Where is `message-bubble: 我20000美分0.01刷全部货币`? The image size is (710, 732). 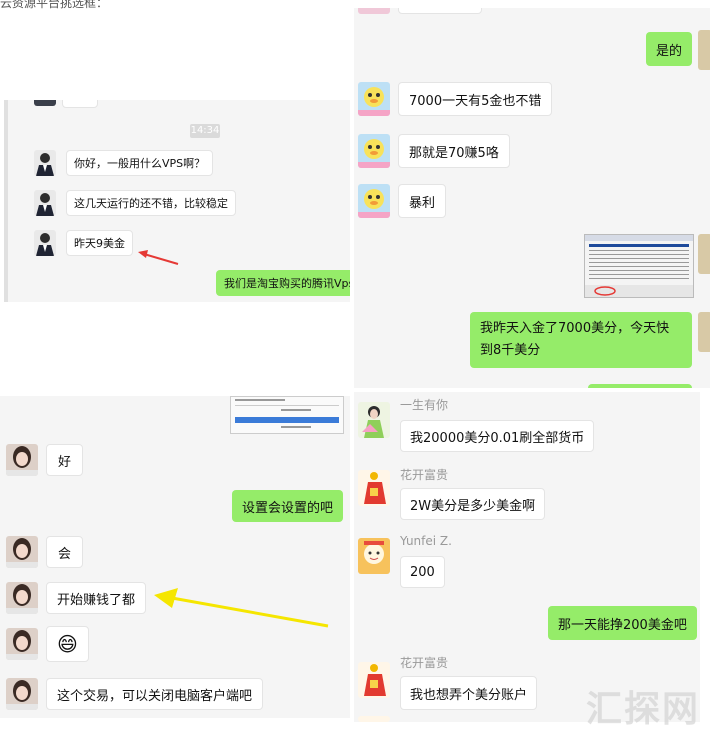
message-bubble: 我20000美分0.01刷全部货币 is located at coordinates (497, 436).